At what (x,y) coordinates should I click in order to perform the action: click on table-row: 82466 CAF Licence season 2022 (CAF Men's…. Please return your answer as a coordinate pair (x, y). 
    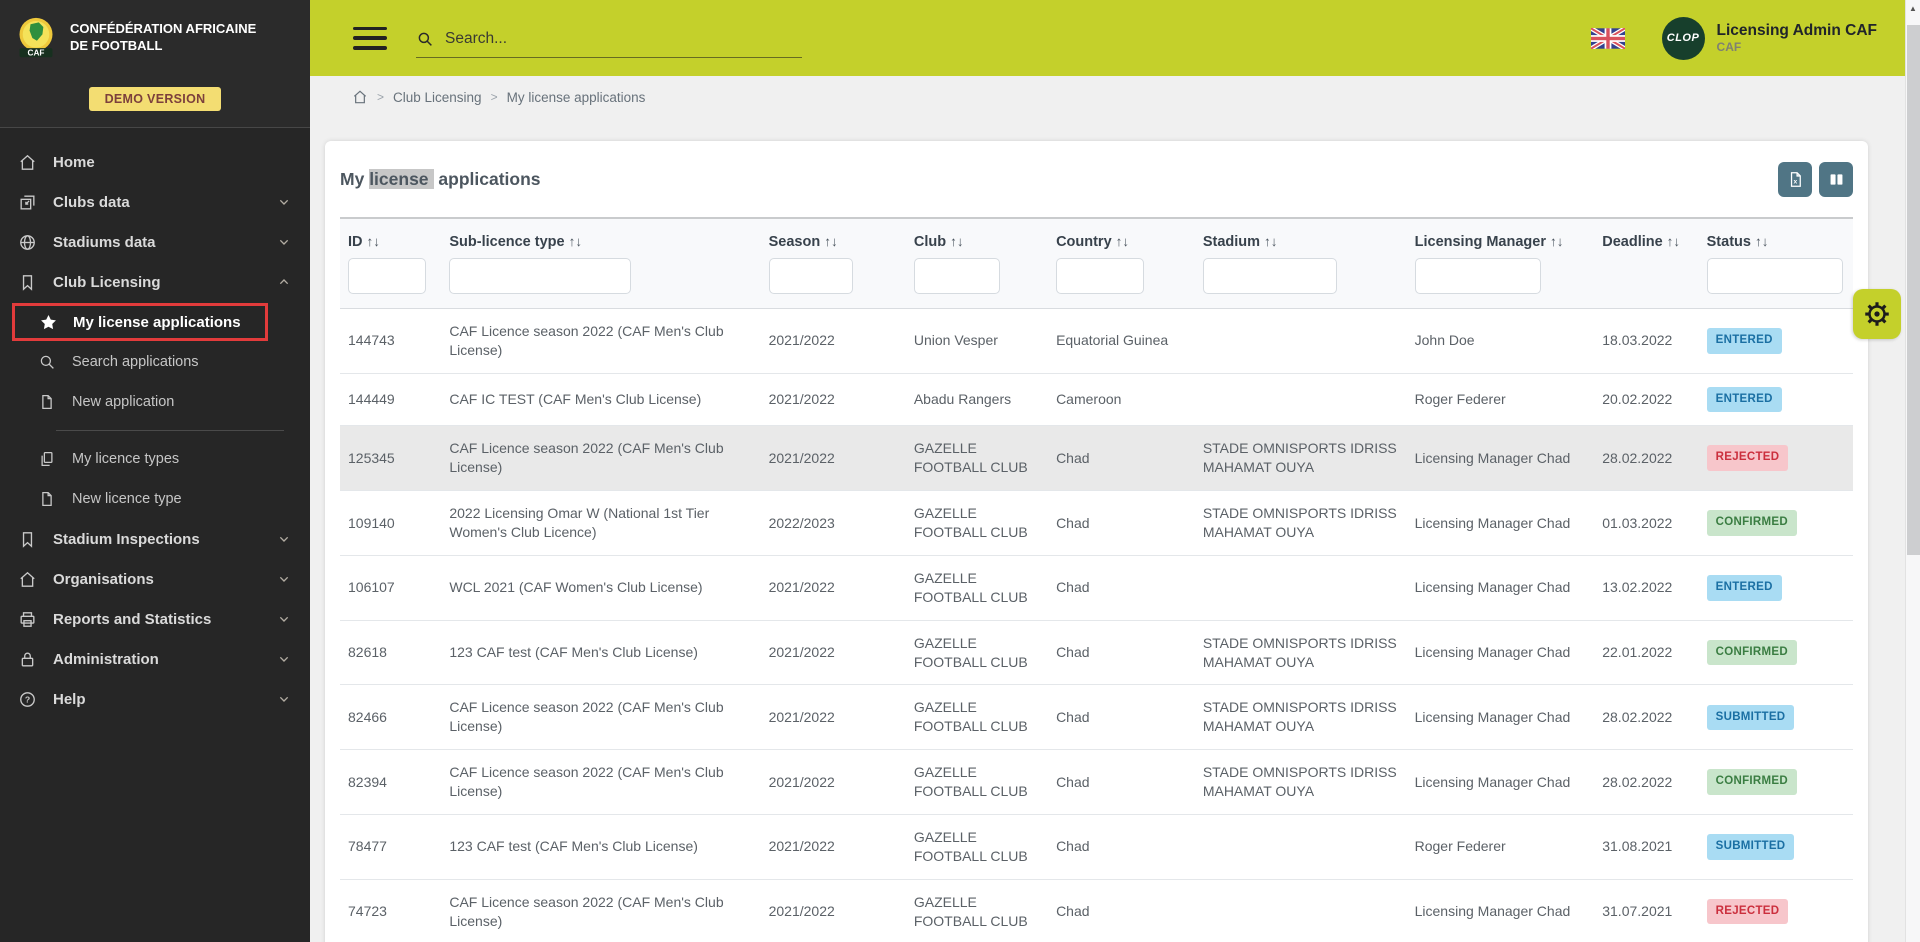
    Looking at the image, I should click on (1096, 717).